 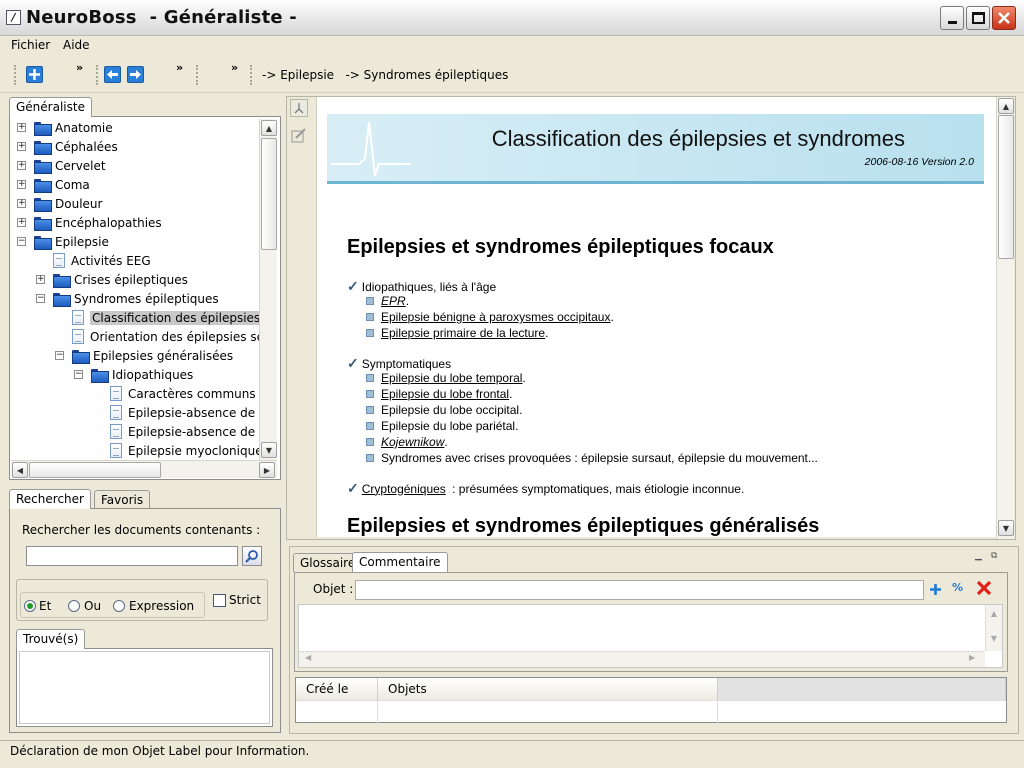 I want to click on radio-expression, so click(x=119, y=606).